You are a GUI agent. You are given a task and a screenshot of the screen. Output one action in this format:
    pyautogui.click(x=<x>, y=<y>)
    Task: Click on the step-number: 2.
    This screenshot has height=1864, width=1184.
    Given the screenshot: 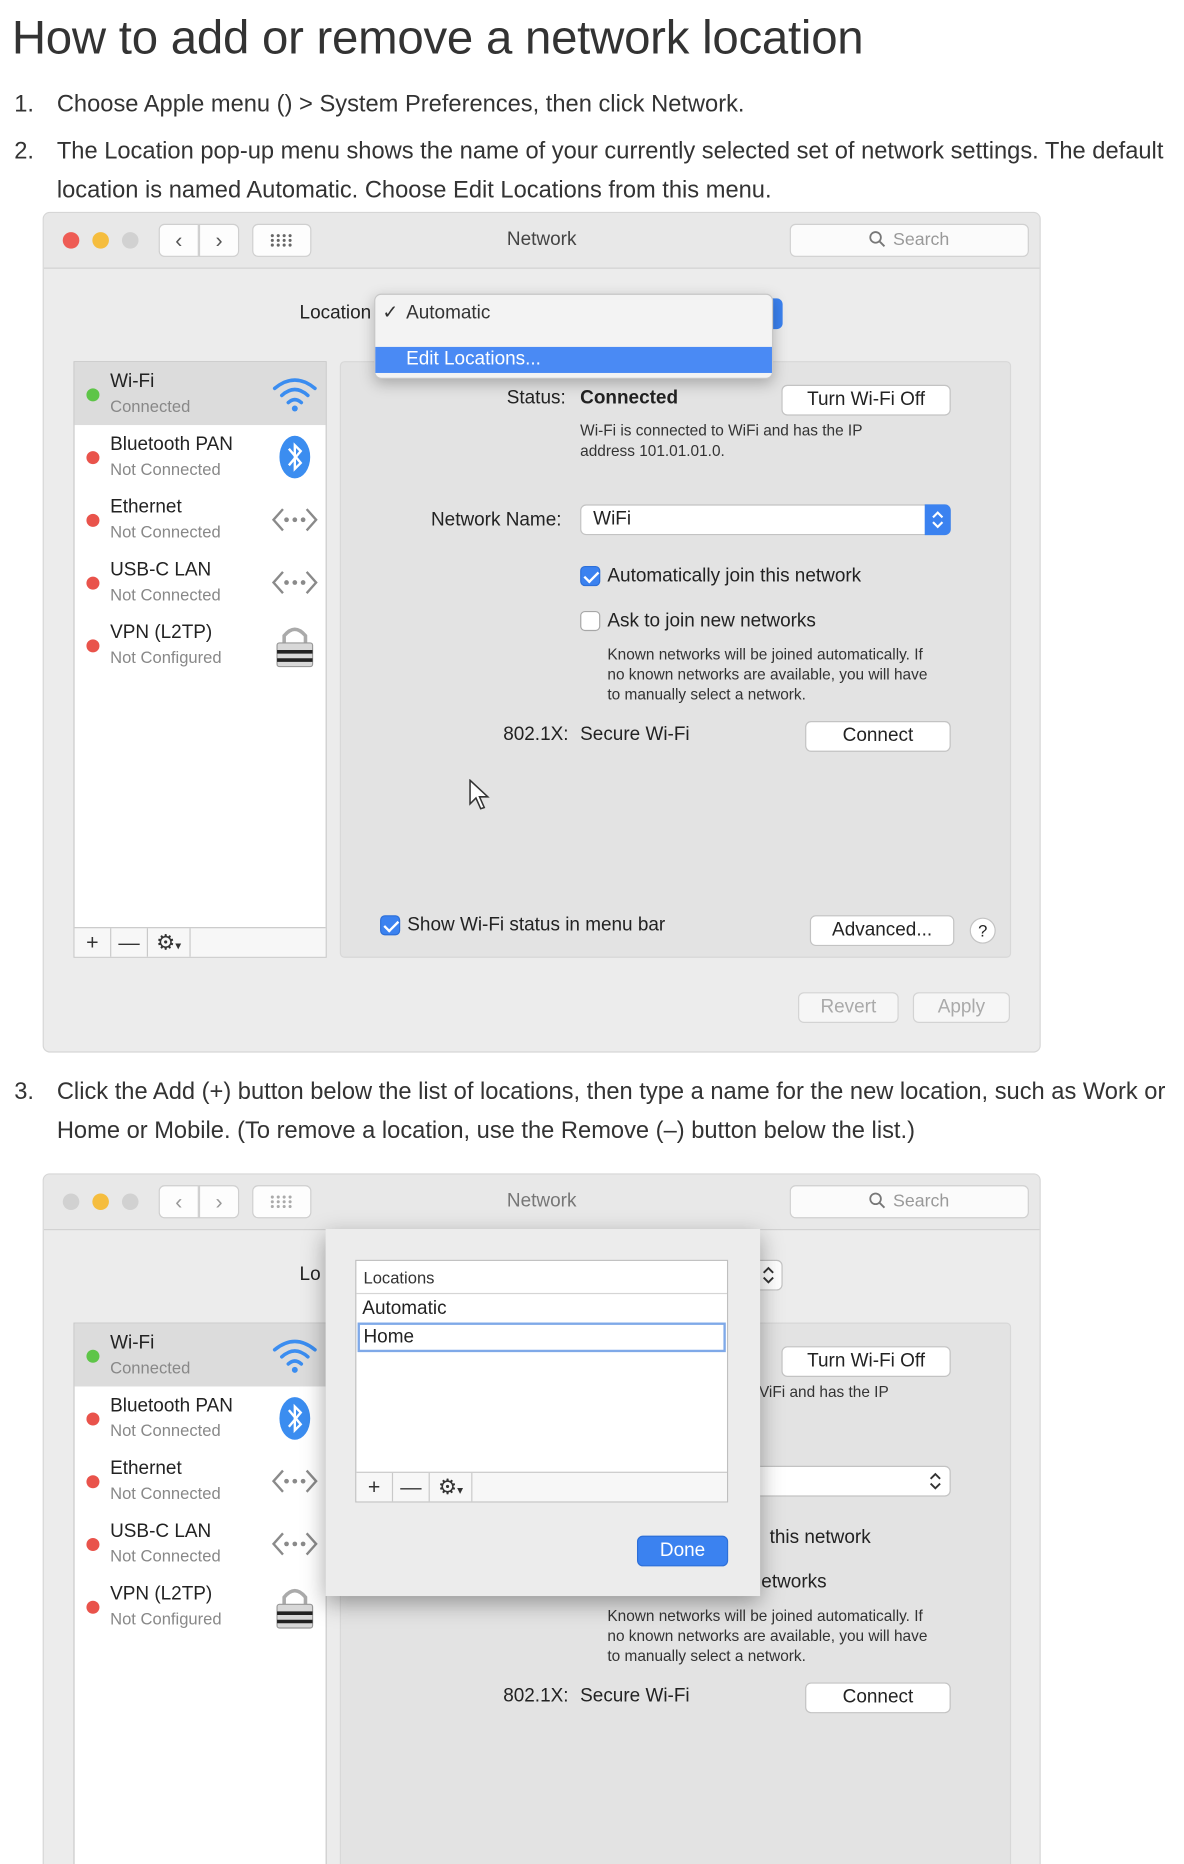 What is the action you would take?
    pyautogui.click(x=24, y=151)
    